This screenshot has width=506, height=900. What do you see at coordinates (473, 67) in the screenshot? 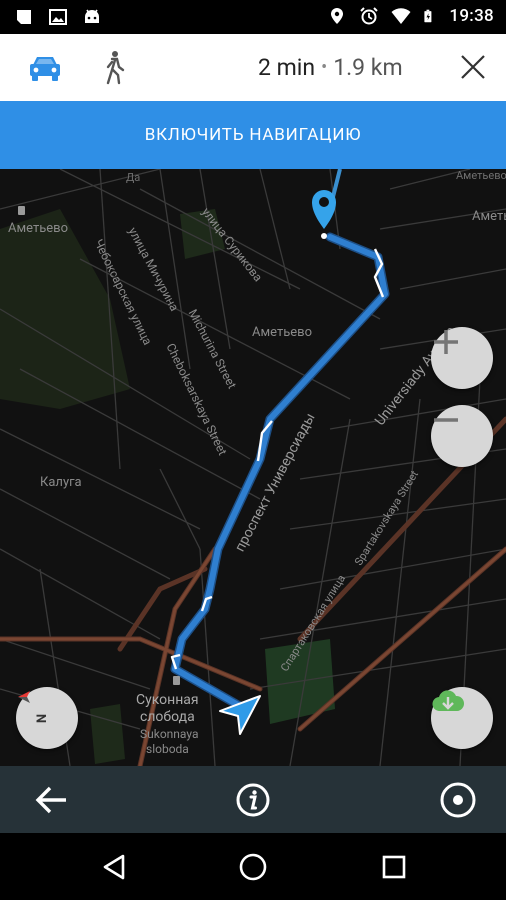
I see `close-icon` at bounding box center [473, 67].